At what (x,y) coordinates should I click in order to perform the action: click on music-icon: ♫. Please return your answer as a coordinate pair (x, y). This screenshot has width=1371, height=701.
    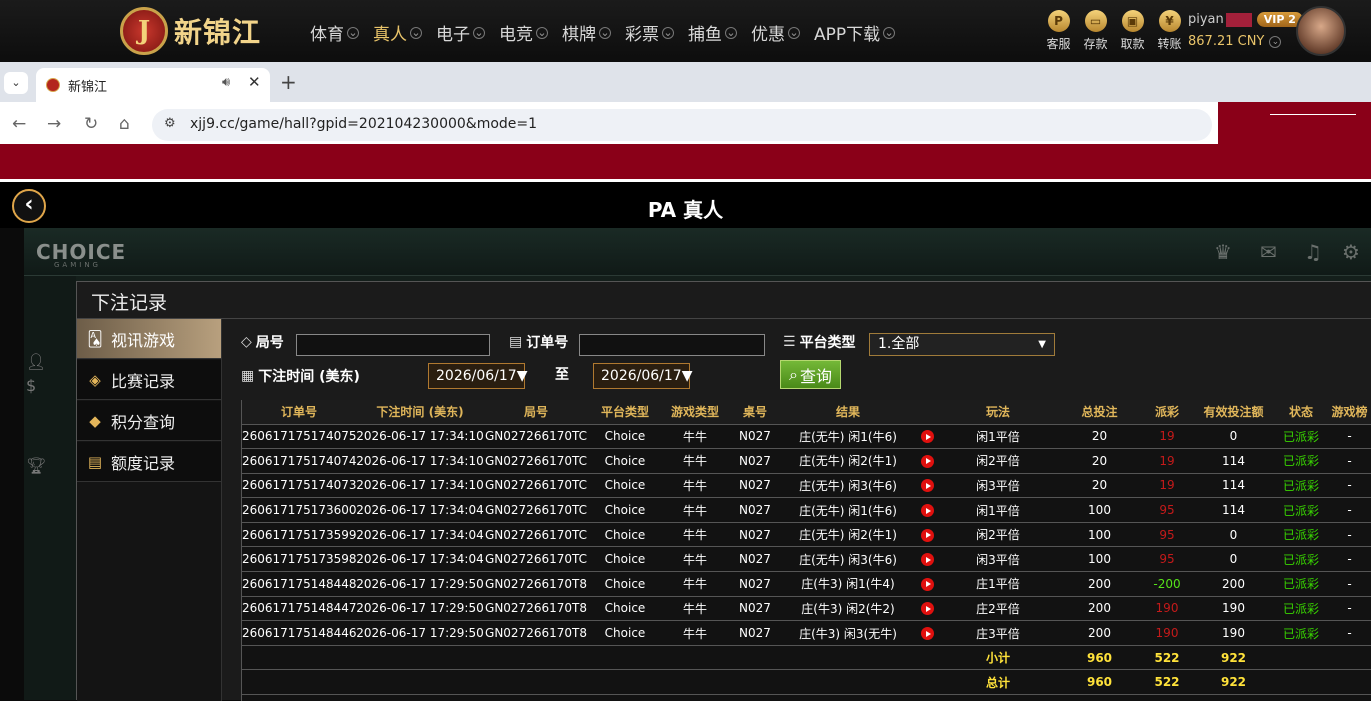
    Looking at the image, I should click on (1313, 252).